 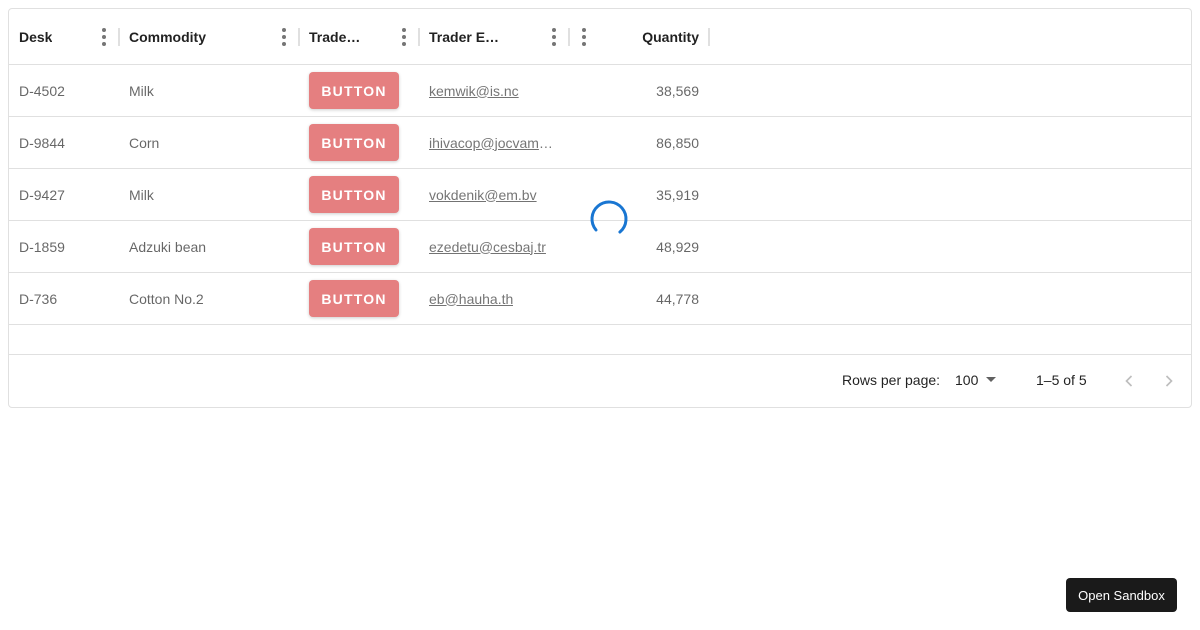 What do you see at coordinates (487, 247) in the screenshot?
I see `email-link: ezedetu@cesbaj.tr` at bounding box center [487, 247].